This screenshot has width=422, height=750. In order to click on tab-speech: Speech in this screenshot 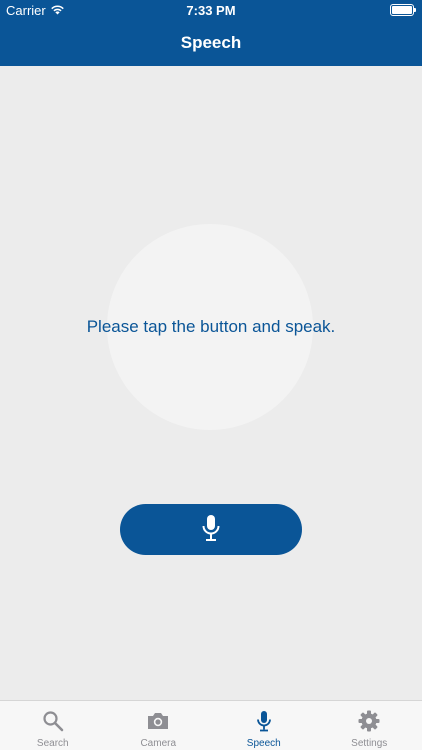, I will do `click(264, 725)`.